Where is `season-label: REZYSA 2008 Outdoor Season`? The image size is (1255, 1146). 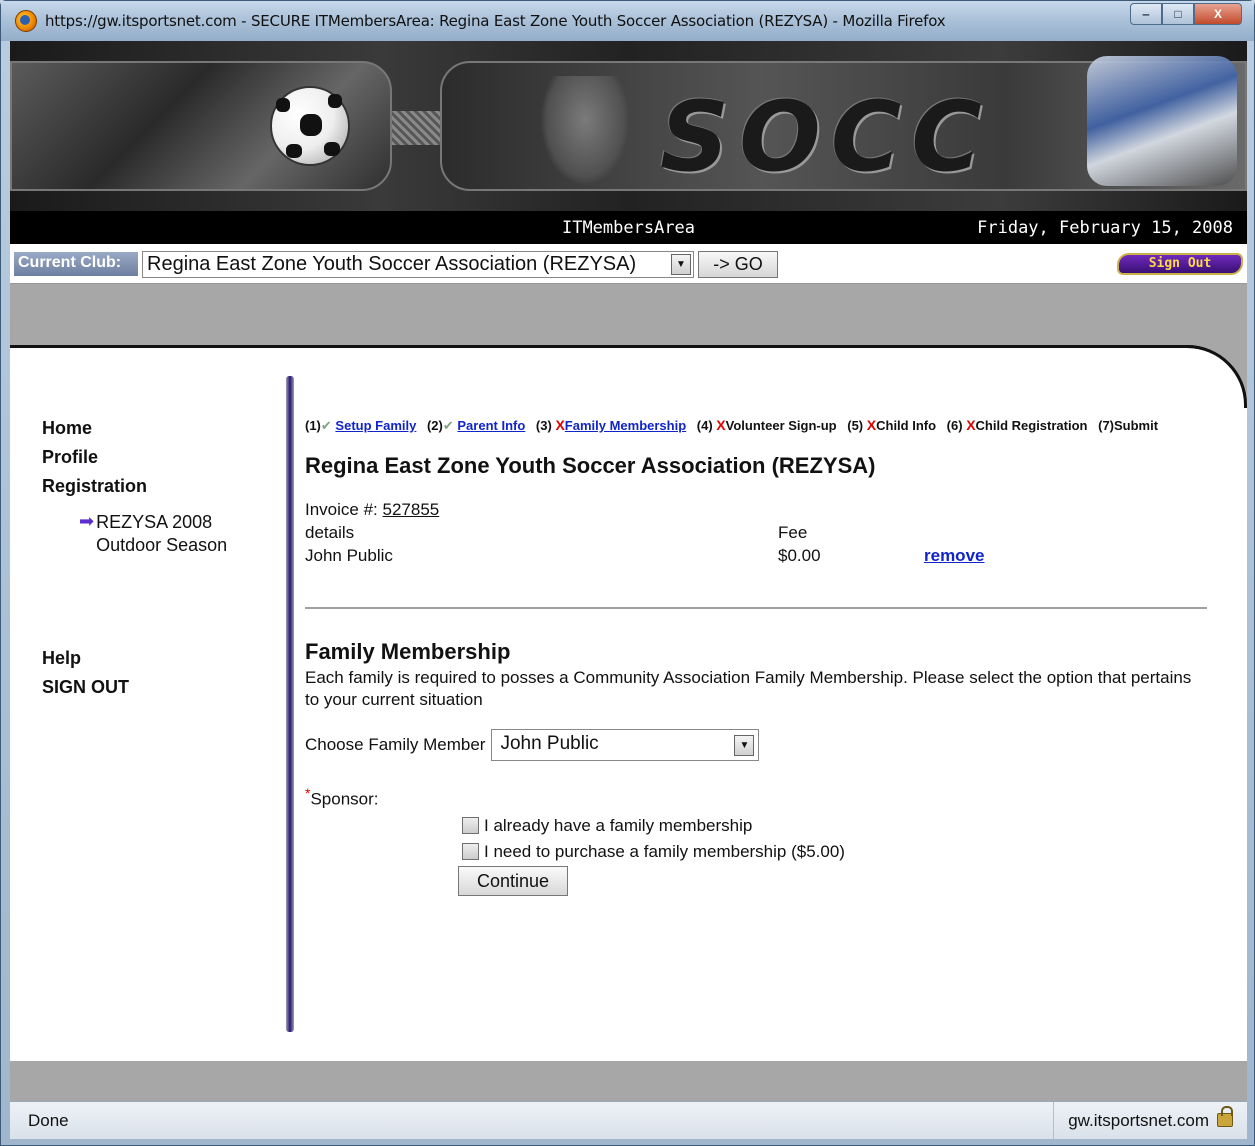
season-label: REZYSA 2008 Outdoor Season is located at coordinates (161, 534).